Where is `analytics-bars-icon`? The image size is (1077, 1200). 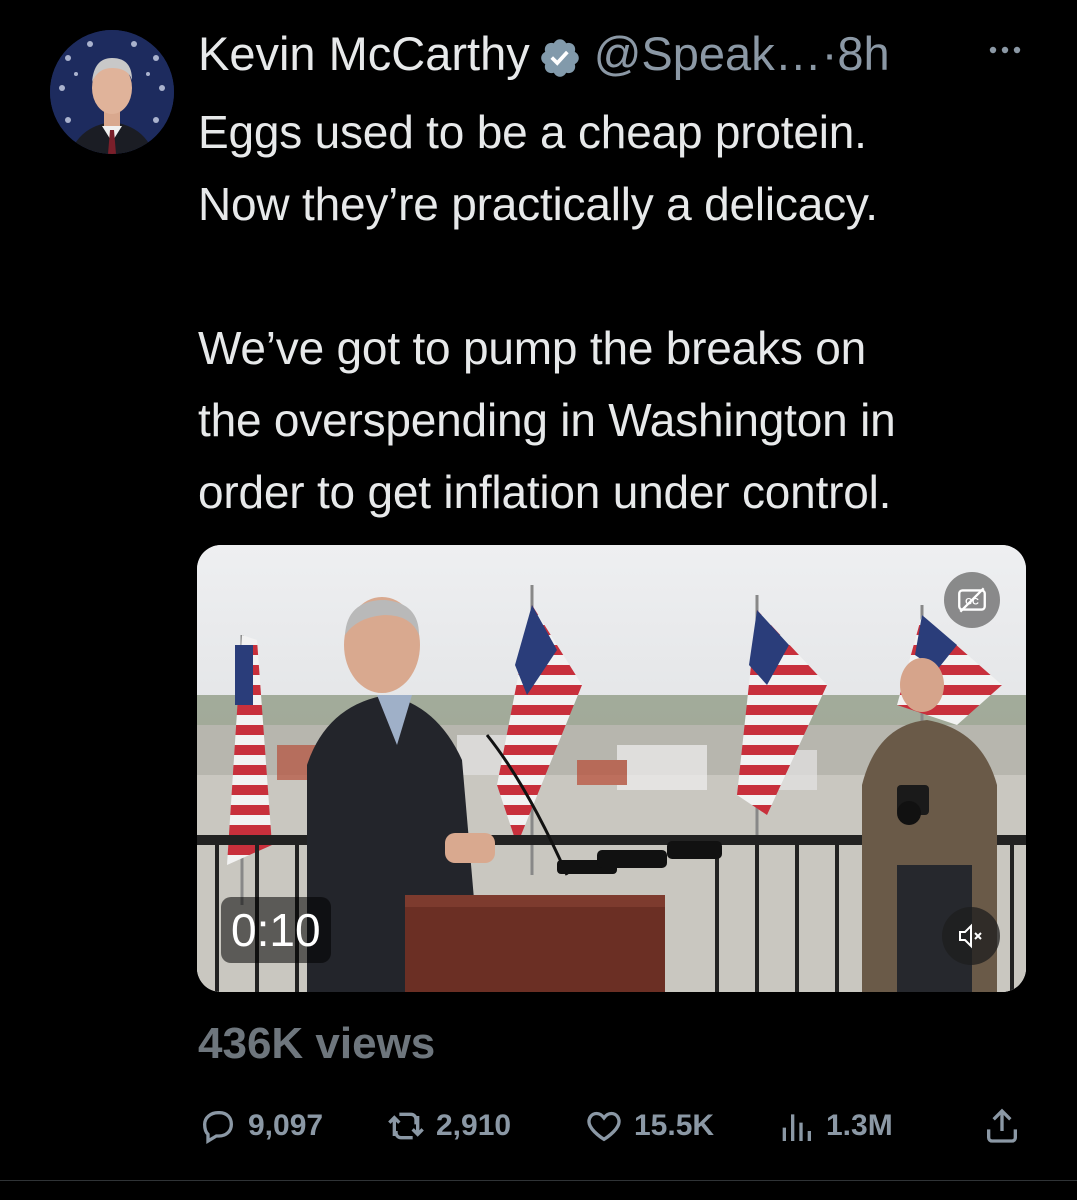
analytics-bars-icon is located at coordinates (796, 1127).